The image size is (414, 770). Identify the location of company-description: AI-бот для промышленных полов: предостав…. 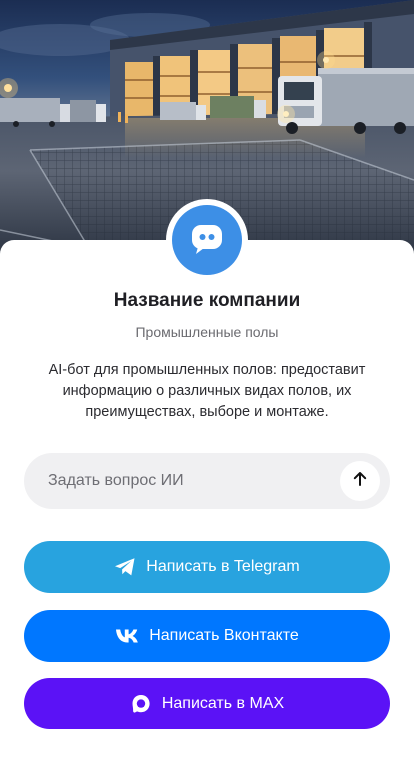
(207, 391).